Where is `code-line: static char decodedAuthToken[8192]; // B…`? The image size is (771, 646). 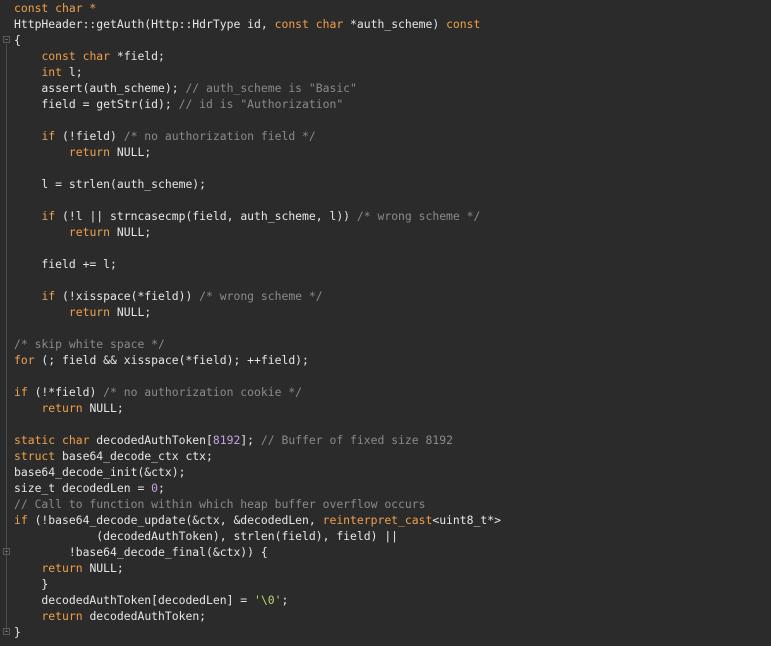 code-line: static char decodedAuthToken[8192]; // B… is located at coordinates (392, 440).